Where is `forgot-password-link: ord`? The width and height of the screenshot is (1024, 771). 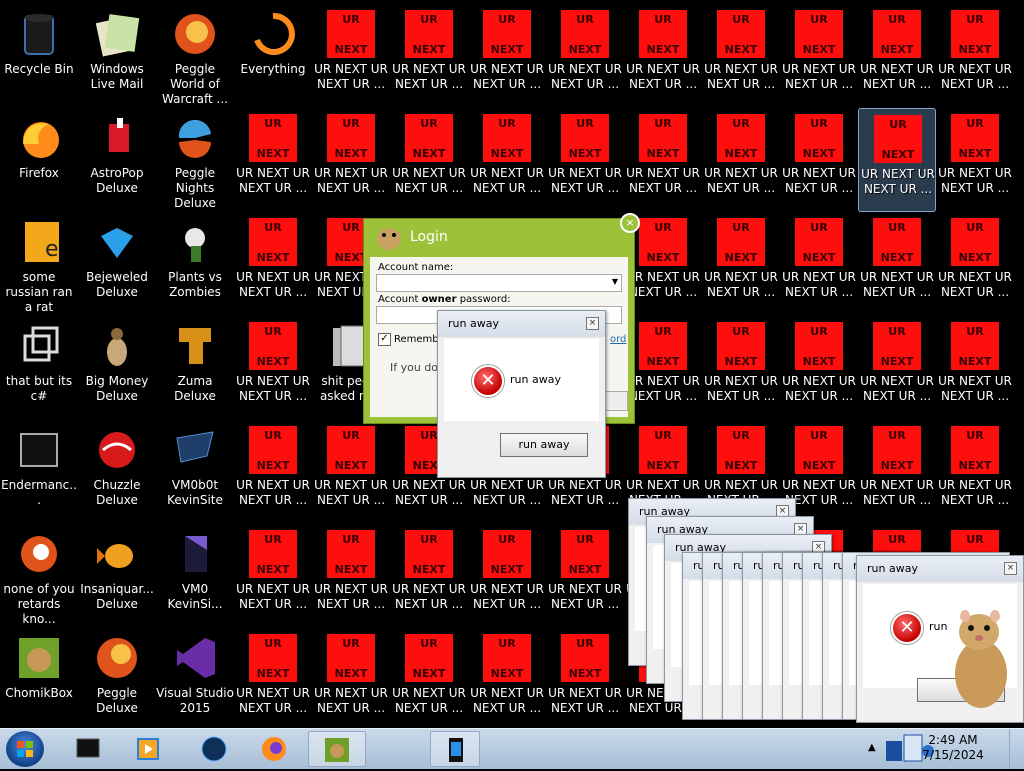 forgot-password-link: ord is located at coordinates (618, 339).